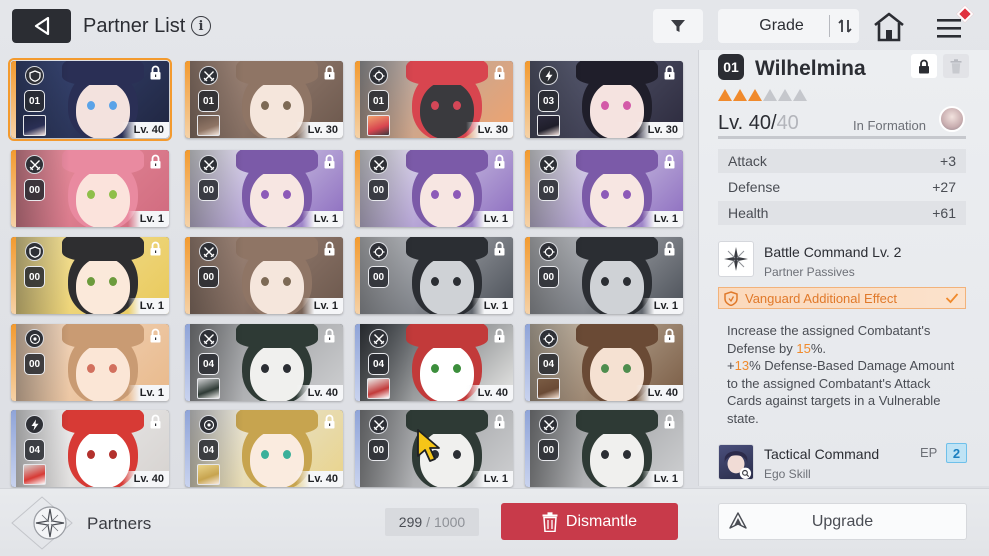  What do you see at coordinates (842, 137) in the screenshot?
I see `level-progress-bar` at bounding box center [842, 137].